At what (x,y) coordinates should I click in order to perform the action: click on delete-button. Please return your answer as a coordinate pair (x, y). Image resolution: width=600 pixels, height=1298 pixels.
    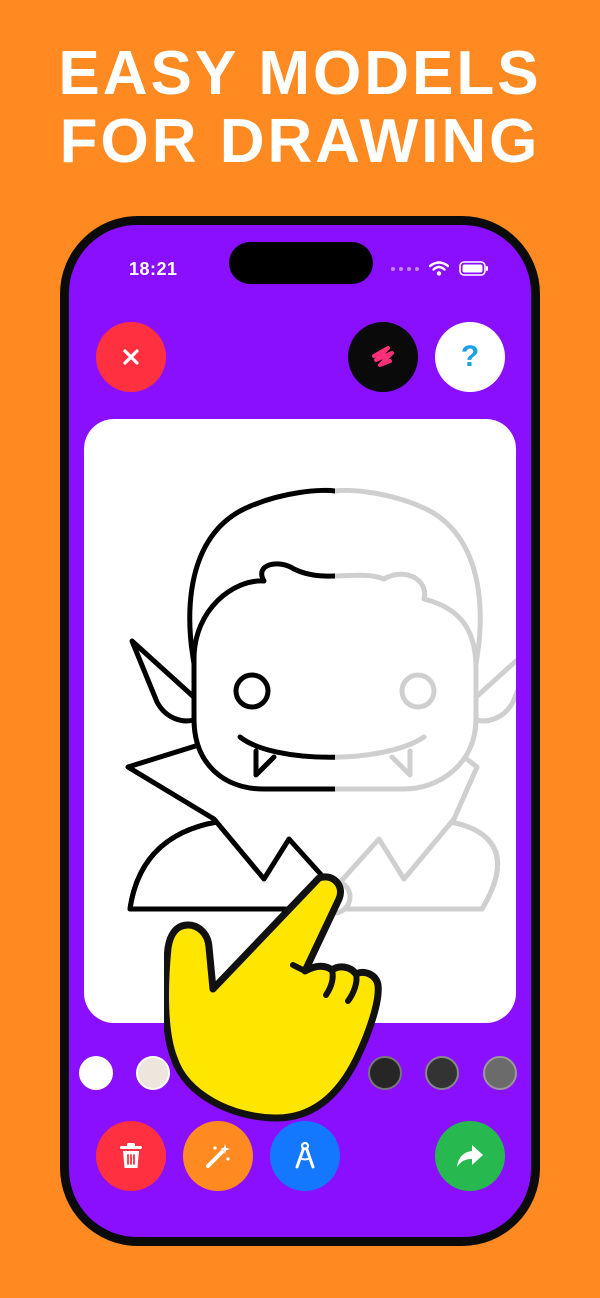
    Looking at the image, I should click on (131, 1156).